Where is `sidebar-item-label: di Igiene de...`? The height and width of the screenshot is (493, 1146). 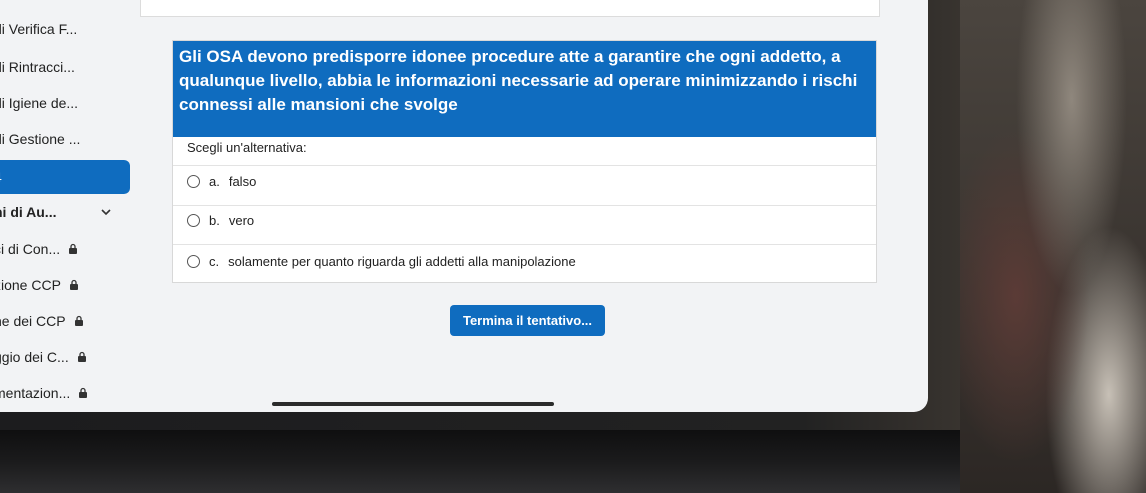
sidebar-item-label: di Igiene de... is located at coordinates (39, 103).